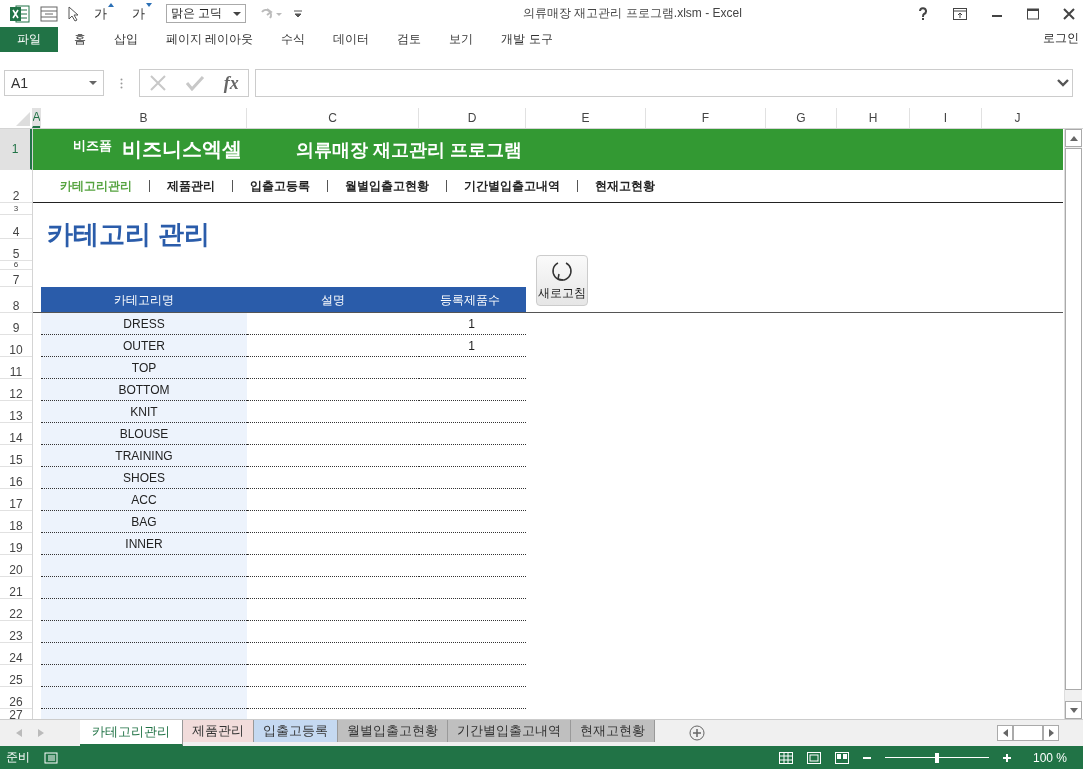  I want to click on scroll-left-icon, so click(1005, 733).